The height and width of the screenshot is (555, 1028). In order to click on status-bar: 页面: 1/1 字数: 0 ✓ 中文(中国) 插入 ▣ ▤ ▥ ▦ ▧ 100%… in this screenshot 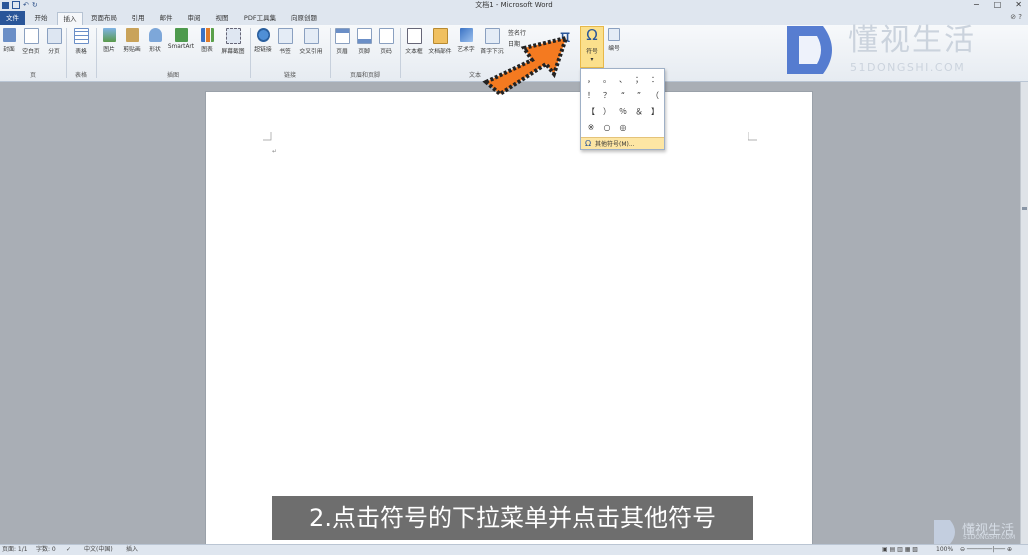, I will do `click(514, 549)`.